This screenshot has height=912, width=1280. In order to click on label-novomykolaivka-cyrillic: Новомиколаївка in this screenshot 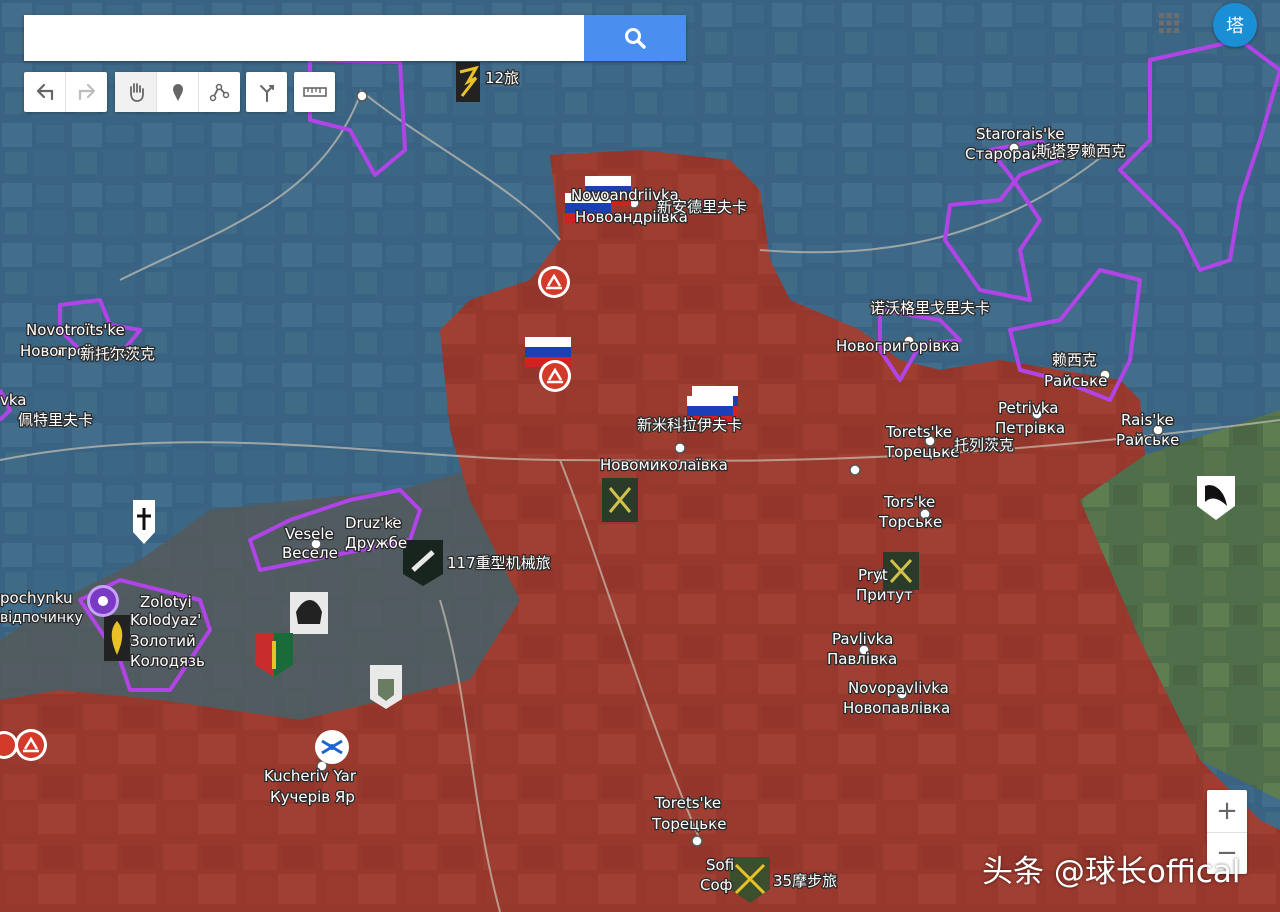, I will do `click(664, 465)`.